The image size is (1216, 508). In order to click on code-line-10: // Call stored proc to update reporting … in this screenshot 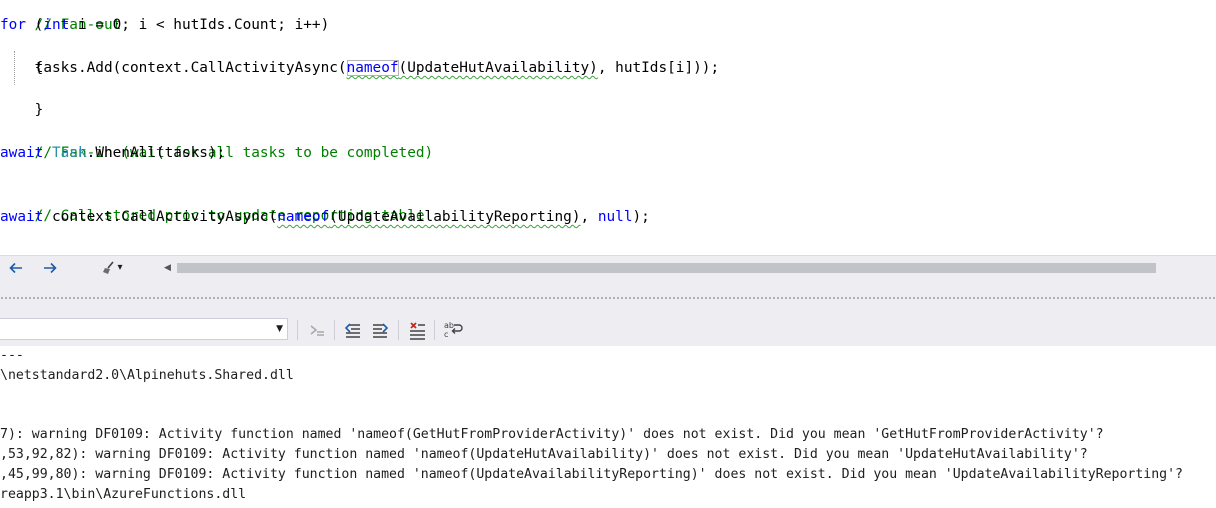, I will do `click(212, 204)`.